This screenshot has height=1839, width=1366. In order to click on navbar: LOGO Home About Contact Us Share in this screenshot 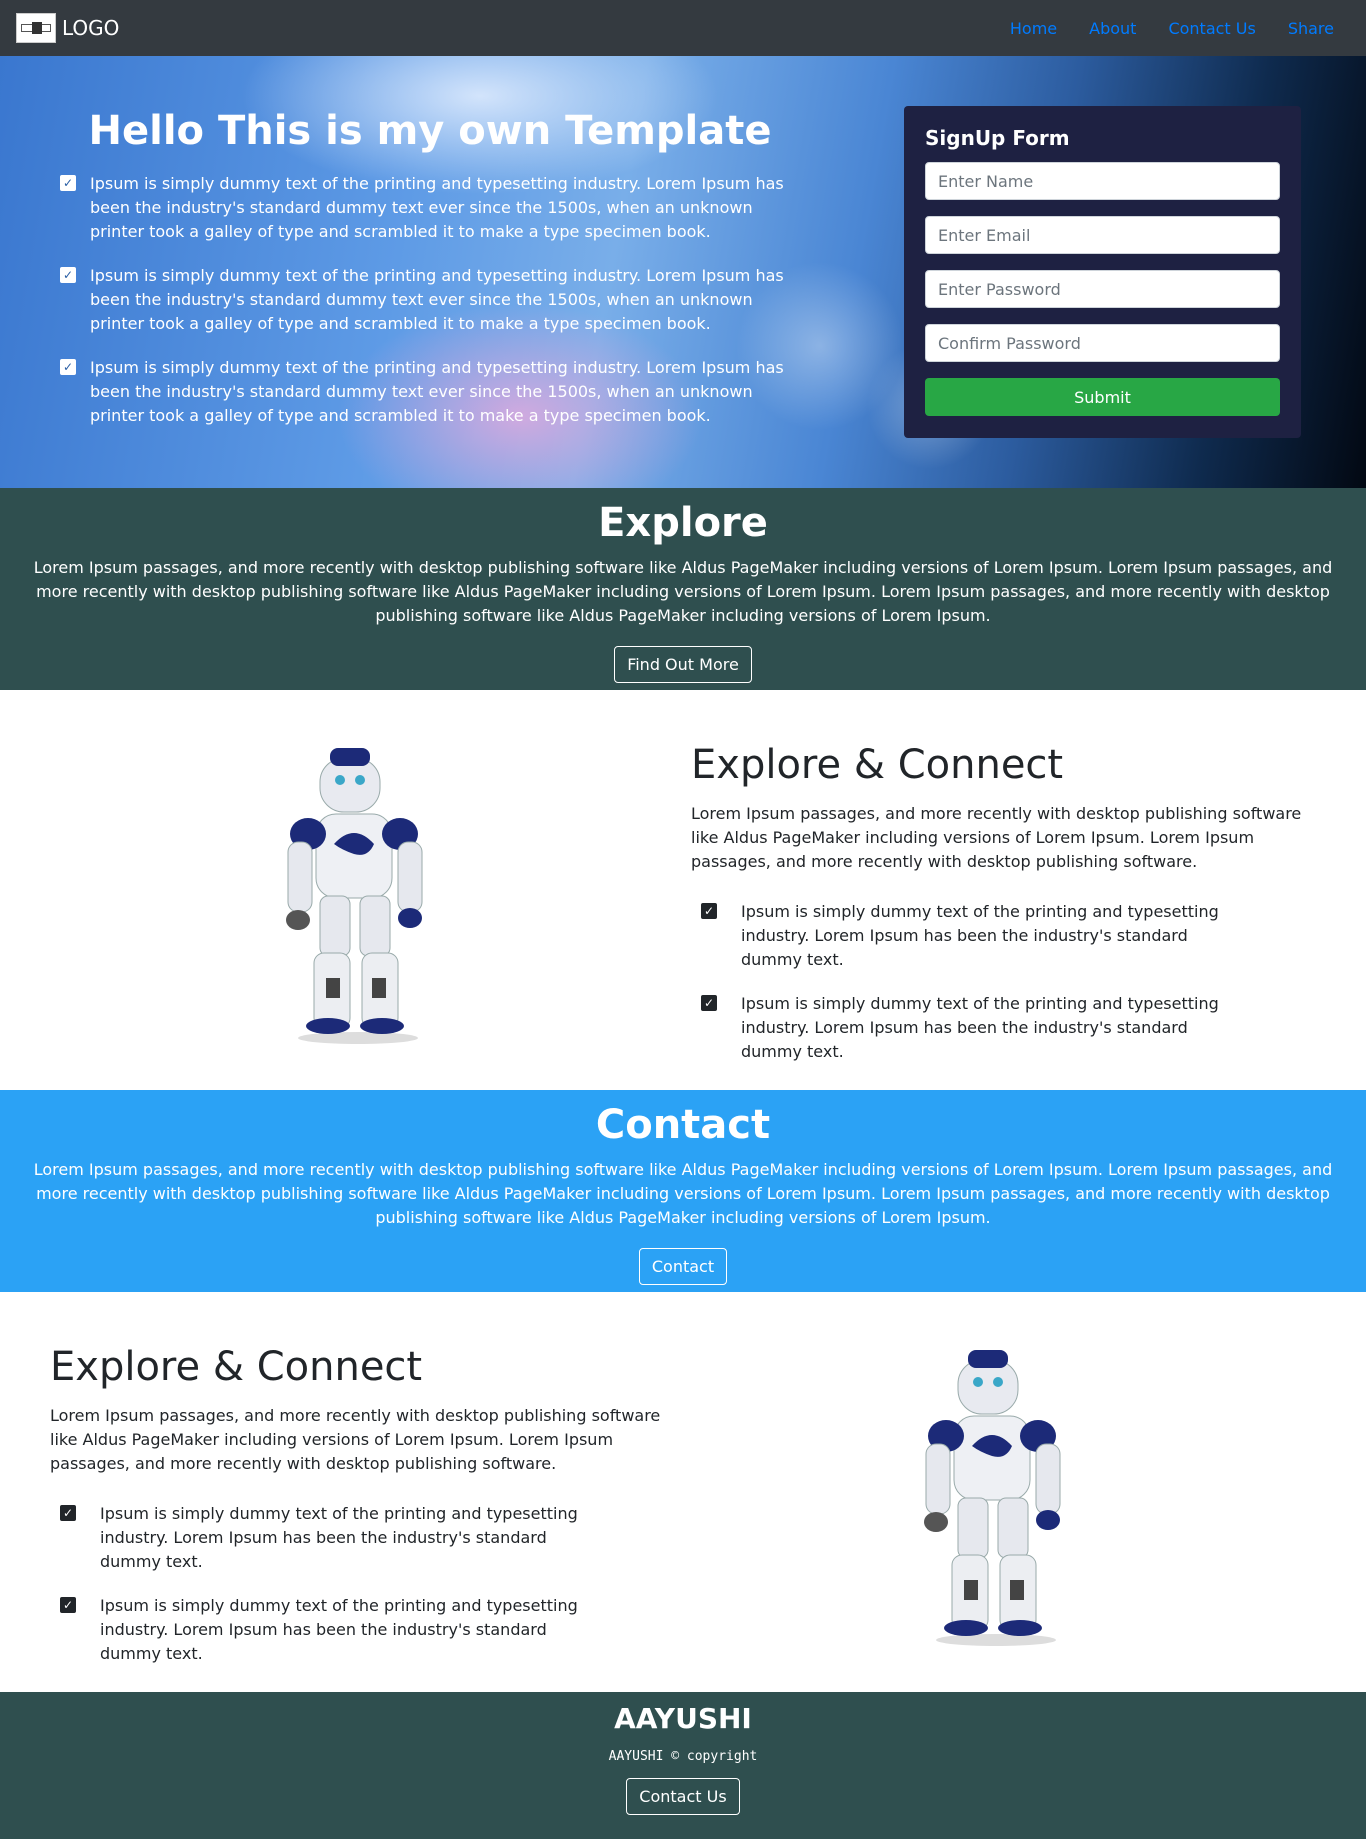, I will do `click(683, 28)`.